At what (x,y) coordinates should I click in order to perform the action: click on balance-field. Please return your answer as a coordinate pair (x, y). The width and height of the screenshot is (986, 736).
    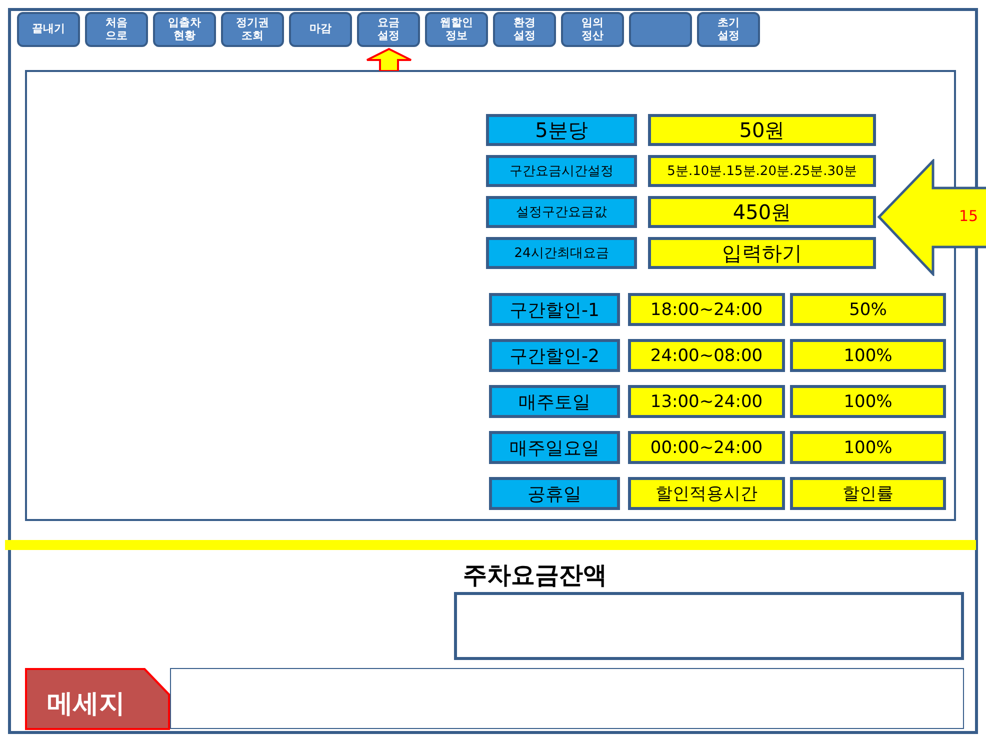
    Looking at the image, I should click on (709, 626).